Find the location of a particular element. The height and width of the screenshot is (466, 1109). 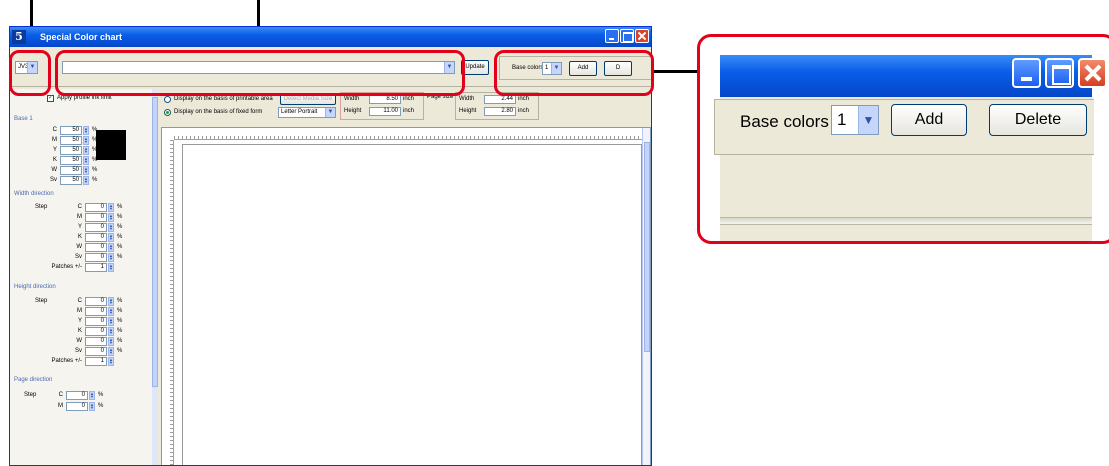

zoom-add-button: Add is located at coordinates (929, 120).